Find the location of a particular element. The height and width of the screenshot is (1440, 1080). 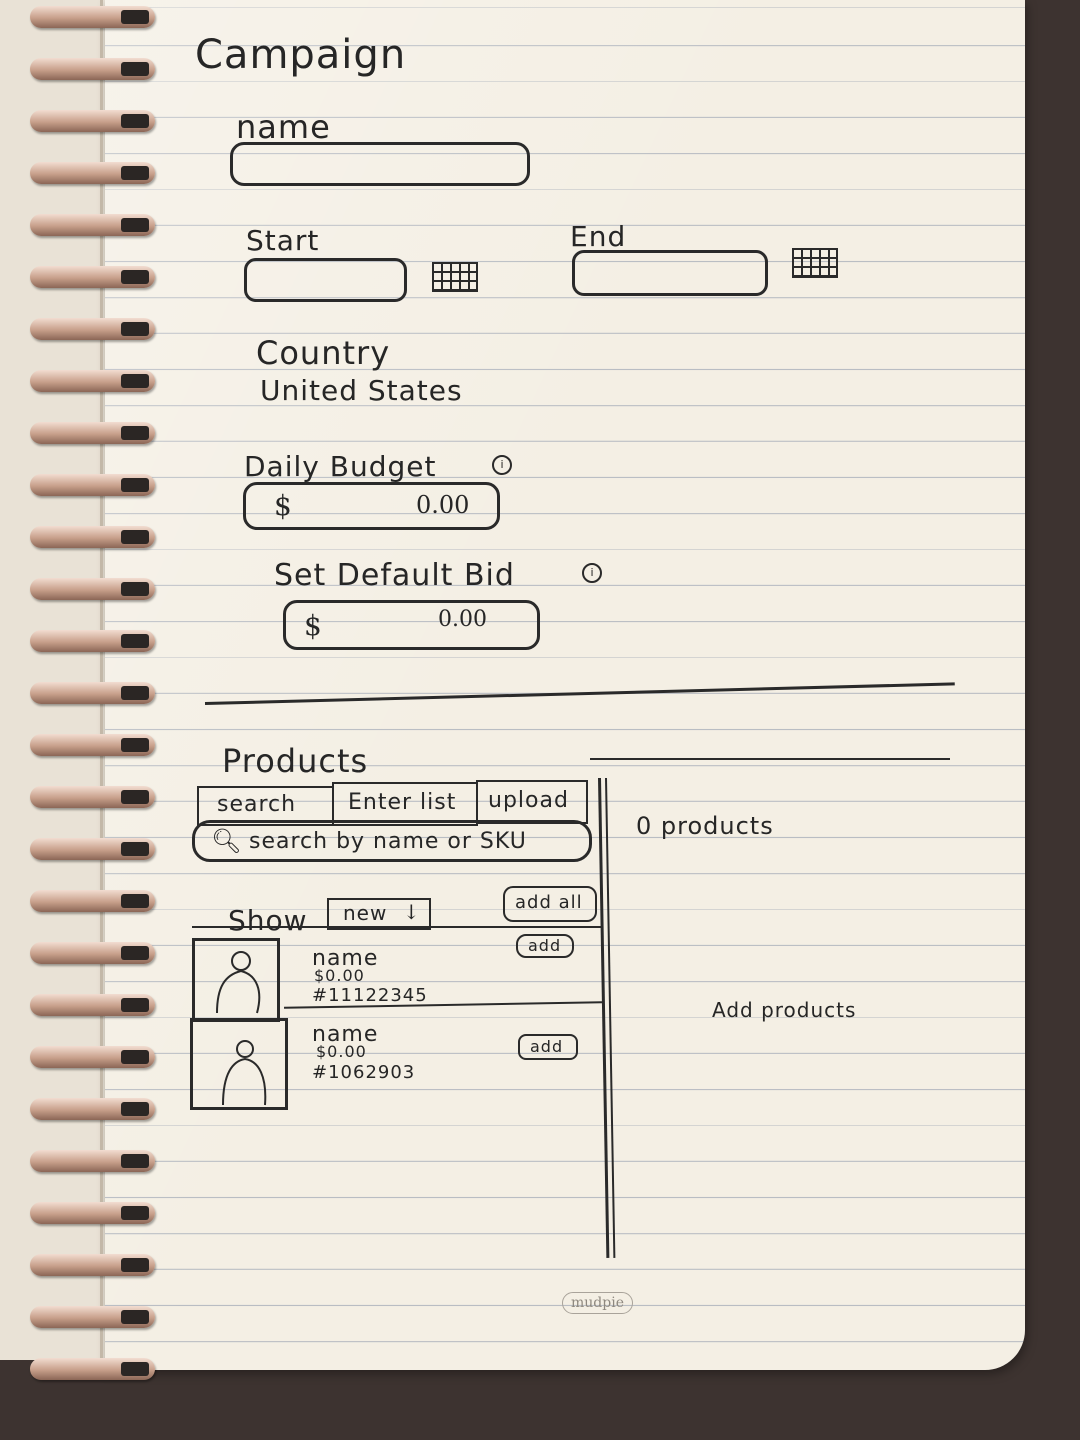

daily-budget-info-icon: i is located at coordinates (502, 465).